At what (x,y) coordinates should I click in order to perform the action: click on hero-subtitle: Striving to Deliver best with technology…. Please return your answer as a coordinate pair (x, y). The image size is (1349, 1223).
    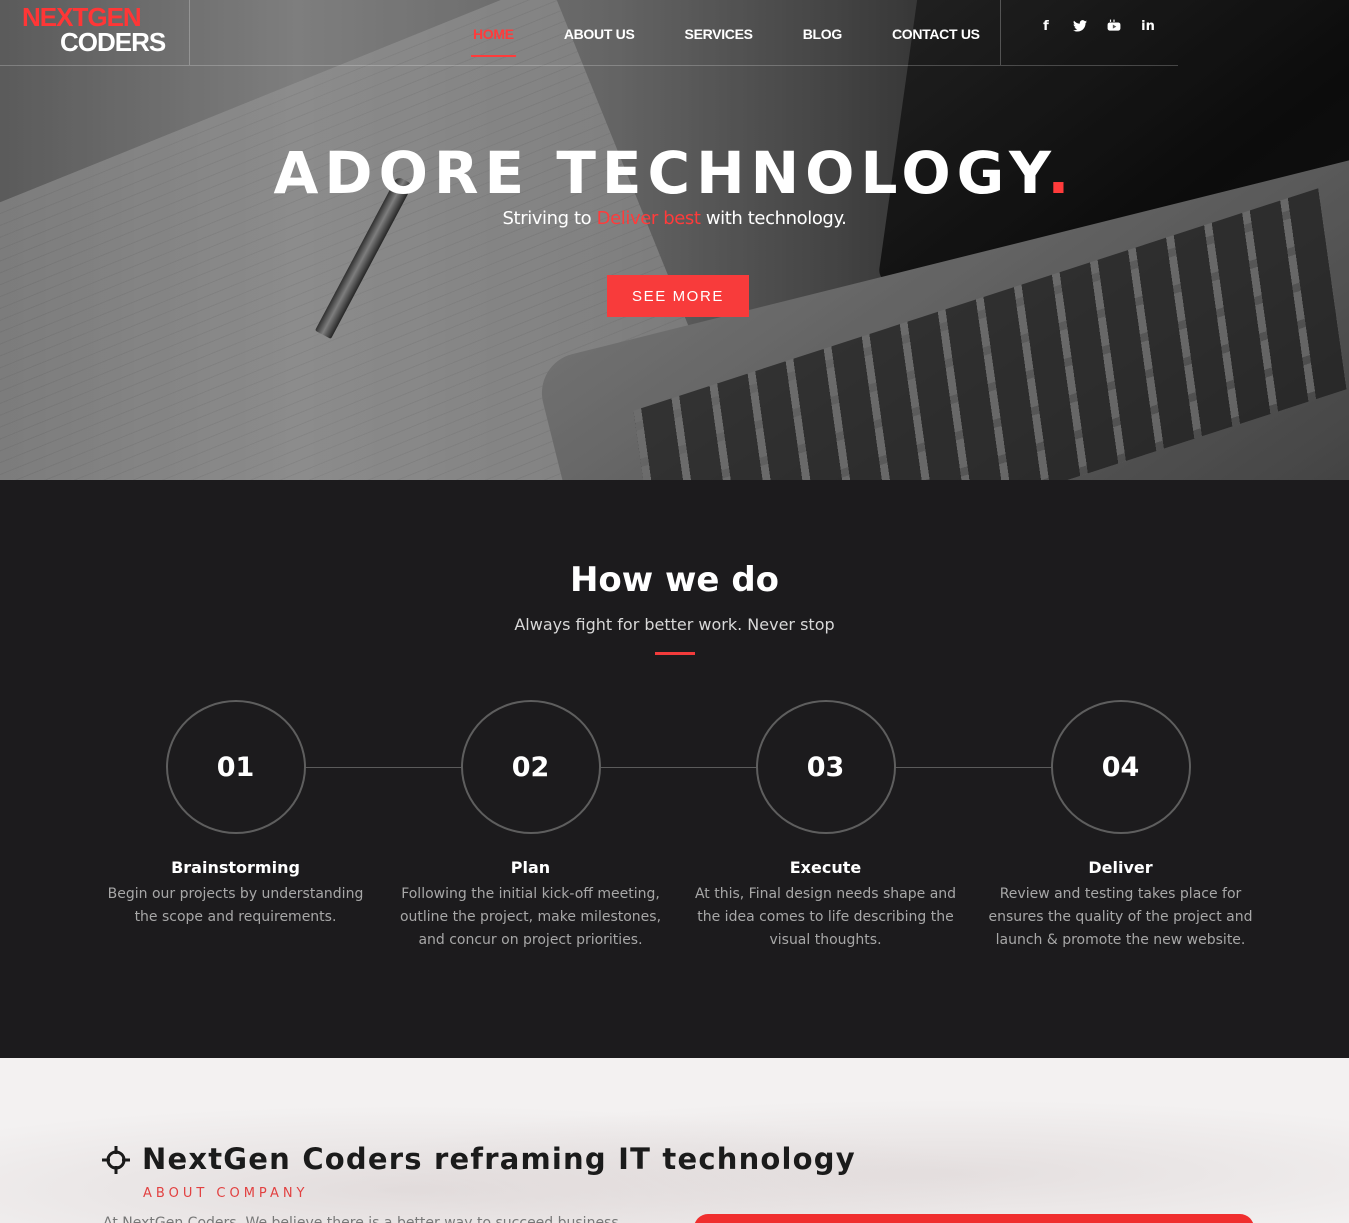
    Looking at the image, I should click on (674, 218).